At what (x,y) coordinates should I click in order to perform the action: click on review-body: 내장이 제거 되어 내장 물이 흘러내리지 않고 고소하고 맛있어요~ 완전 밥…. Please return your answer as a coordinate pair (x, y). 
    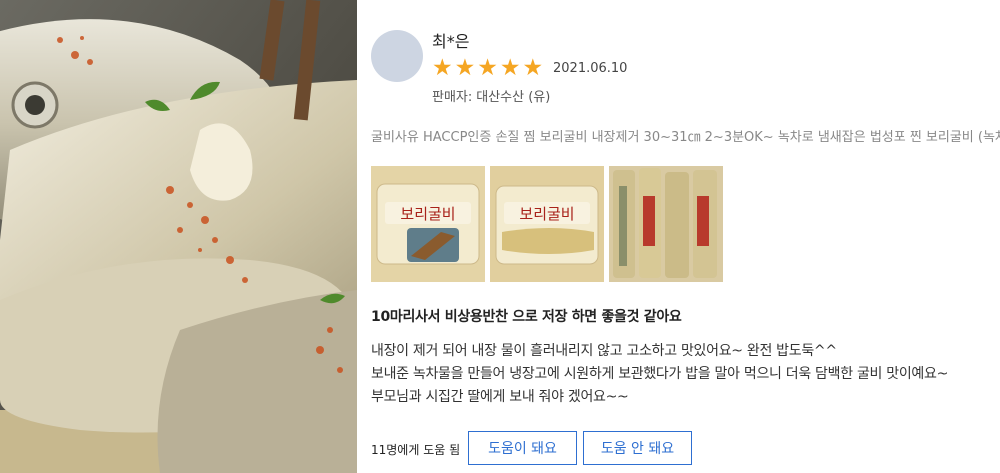
    Looking at the image, I should click on (659, 374).